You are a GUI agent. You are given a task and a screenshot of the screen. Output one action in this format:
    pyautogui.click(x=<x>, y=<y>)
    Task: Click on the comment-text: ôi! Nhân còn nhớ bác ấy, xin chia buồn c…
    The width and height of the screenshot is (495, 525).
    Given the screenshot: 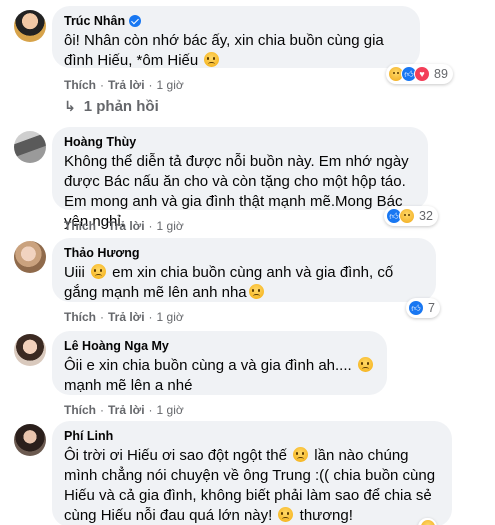 What is the action you would take?
    pyautogui.click(x=224, y=50)
    